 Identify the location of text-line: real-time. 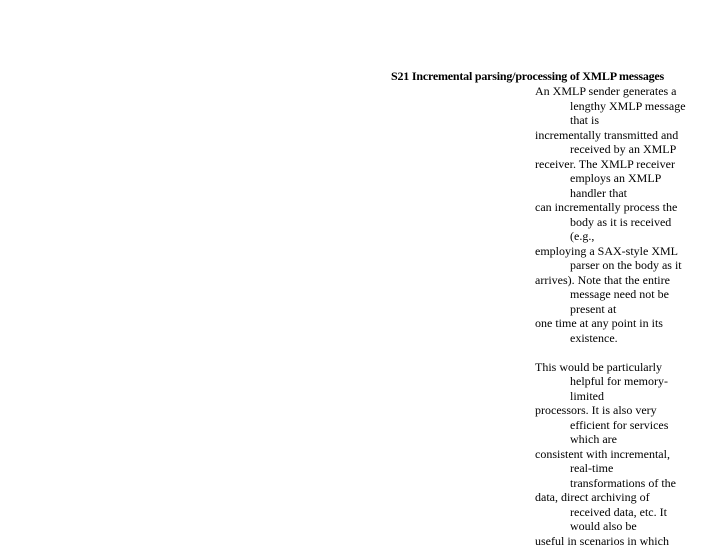
(610, 468).